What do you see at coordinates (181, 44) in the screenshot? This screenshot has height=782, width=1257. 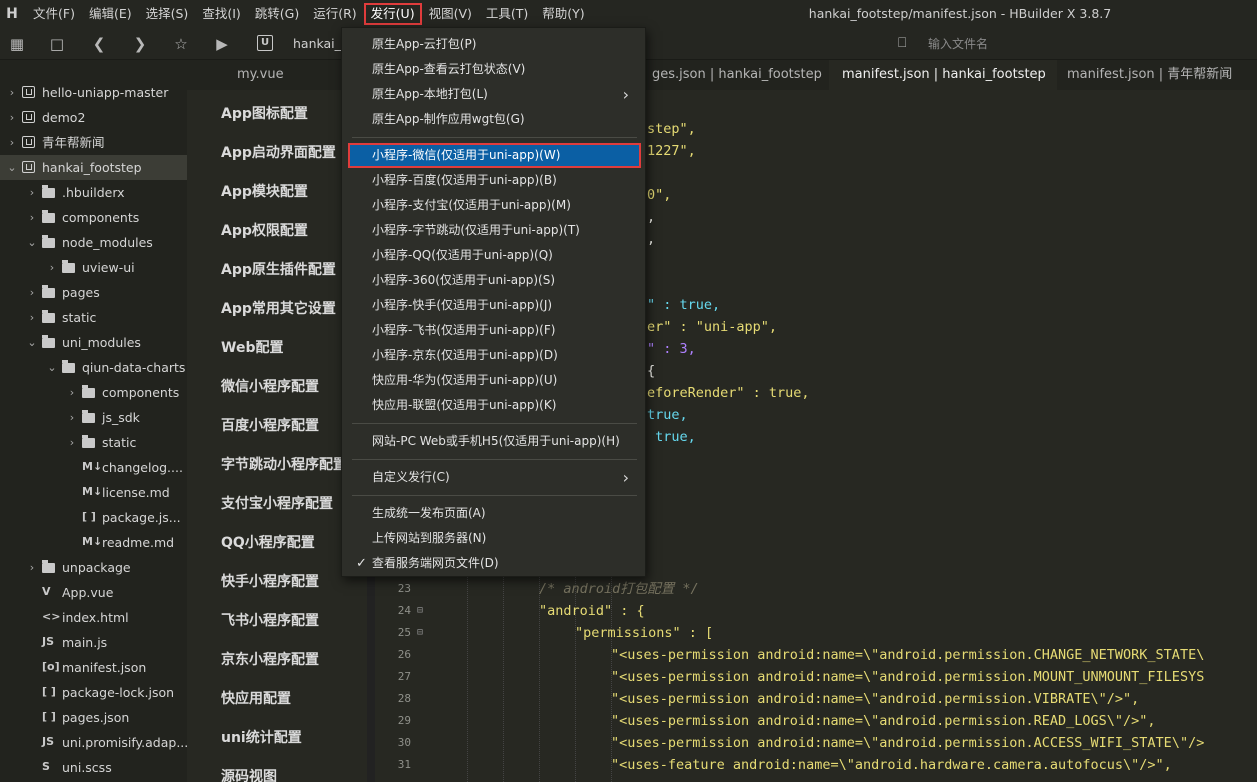 I see `star-icon: ☆` at bounding box center [181, 44].